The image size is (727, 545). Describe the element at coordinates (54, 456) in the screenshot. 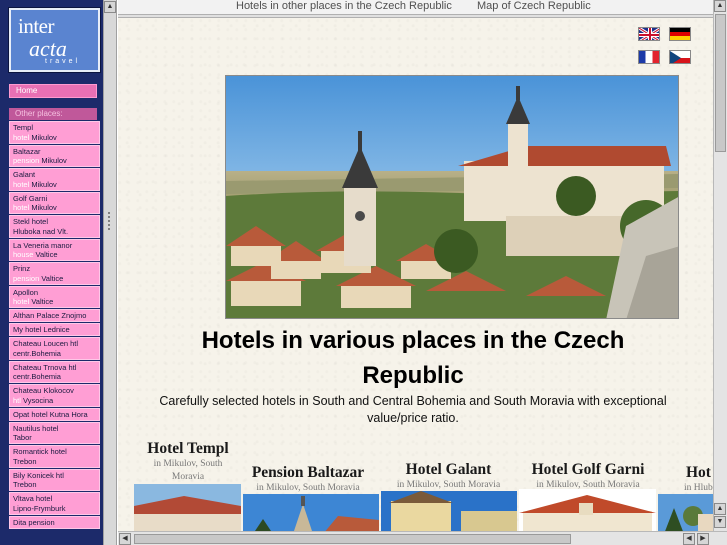

I see `nav-item-romantick: Romantick hotel Trebon` at that location.